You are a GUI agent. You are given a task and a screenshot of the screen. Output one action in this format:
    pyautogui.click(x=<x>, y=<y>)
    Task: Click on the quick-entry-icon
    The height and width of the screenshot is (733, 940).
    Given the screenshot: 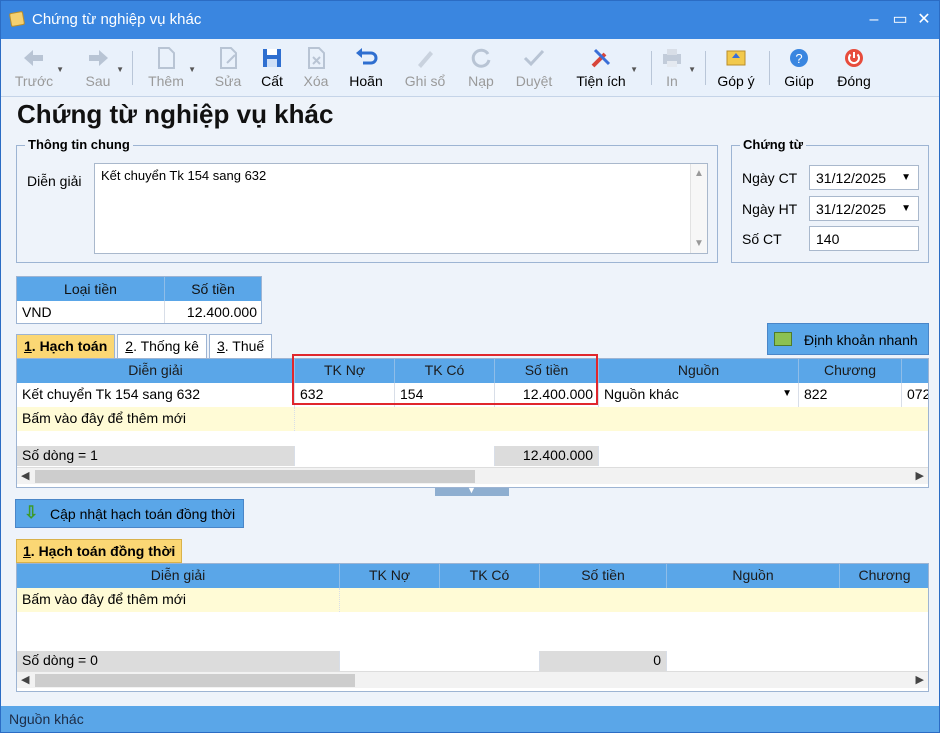 What is the action you would take?
    pyautogui.click(x=783, y=339)
    